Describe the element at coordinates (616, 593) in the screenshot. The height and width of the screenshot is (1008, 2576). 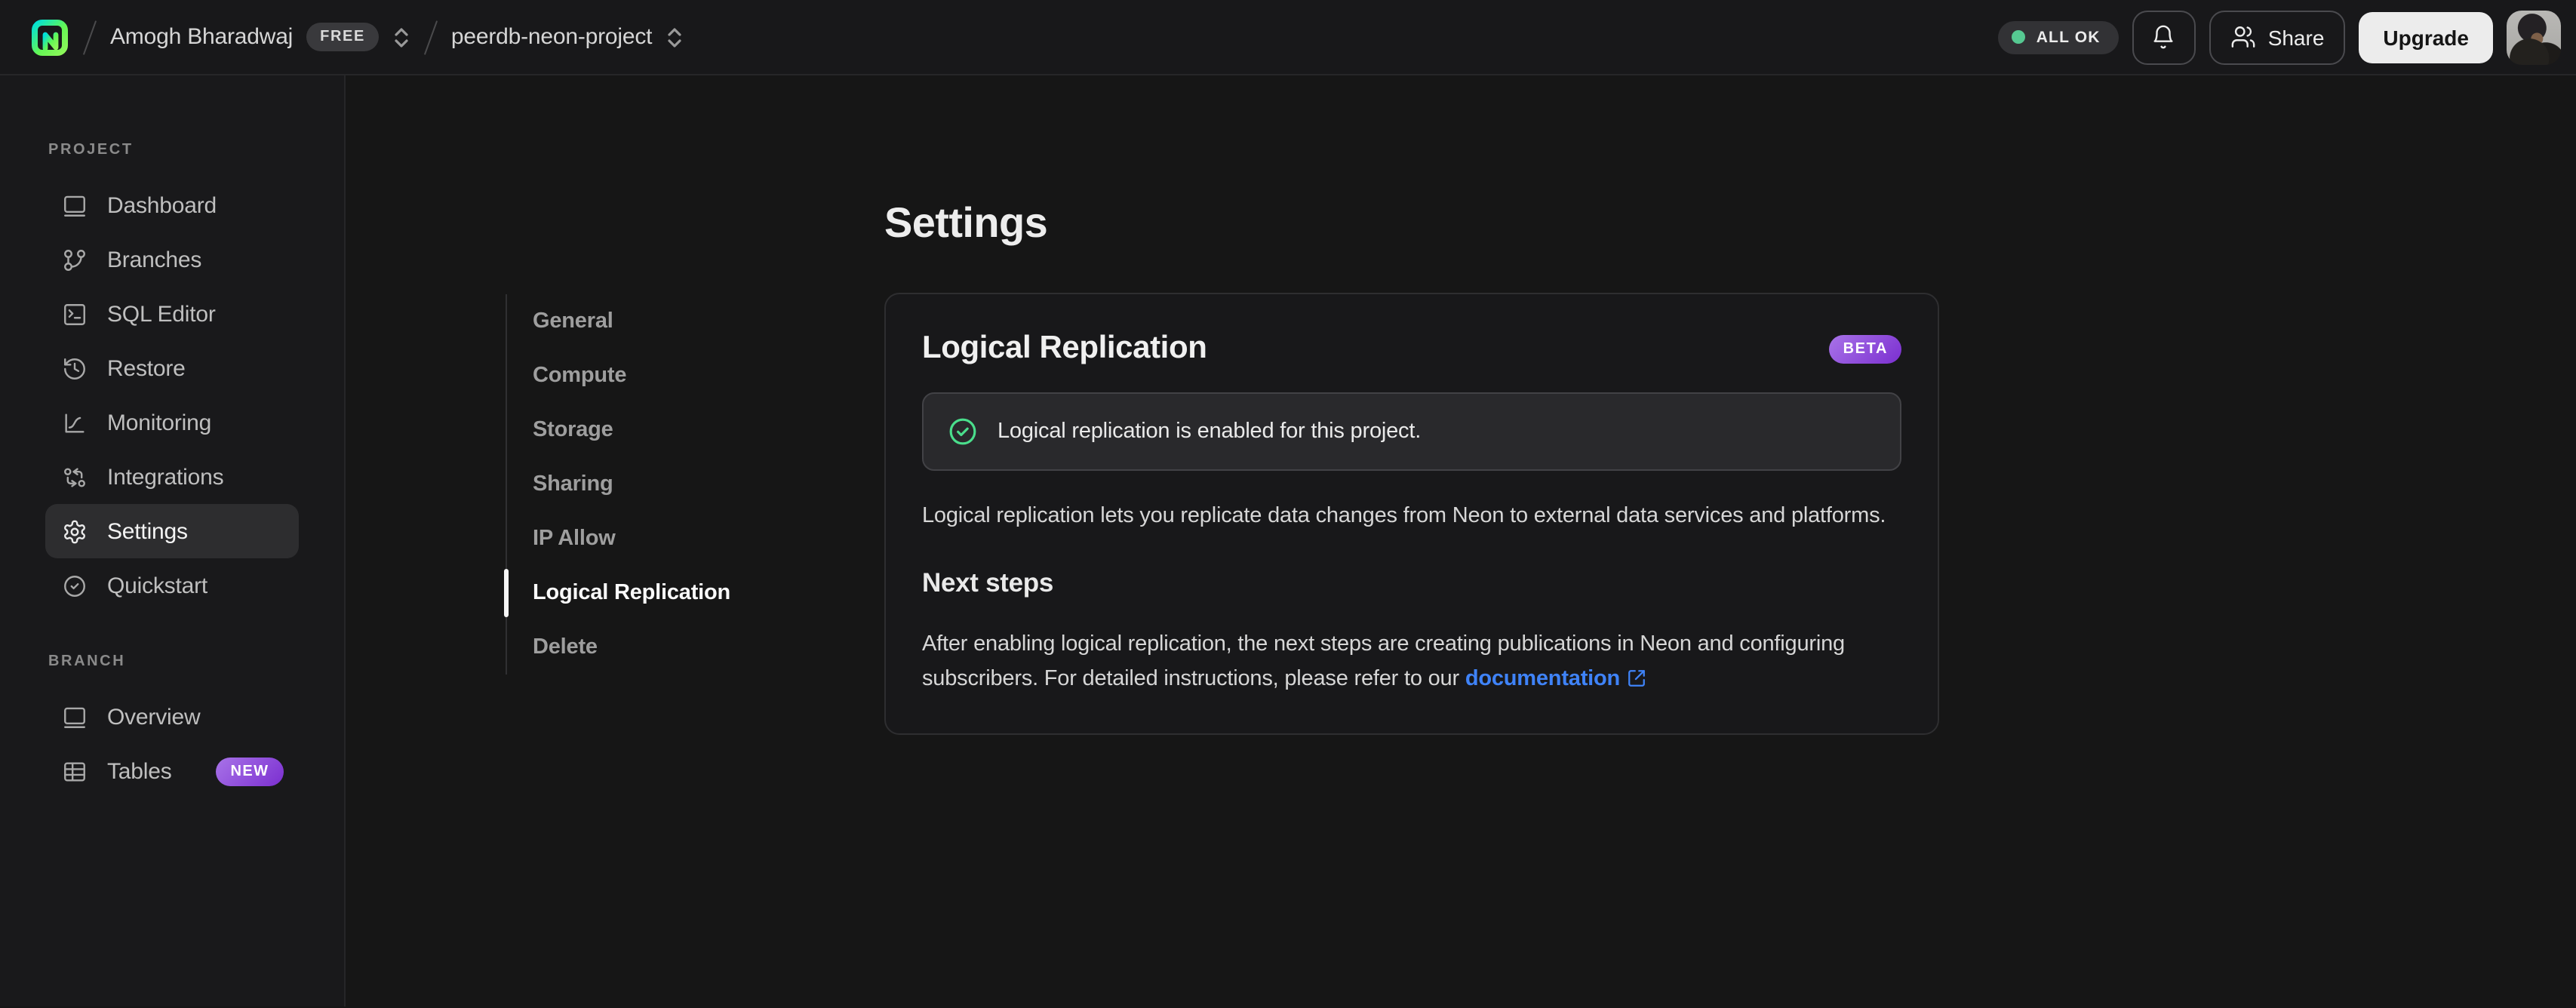
I see `subnav-item-logical-replication: Logical Replication` at that location.